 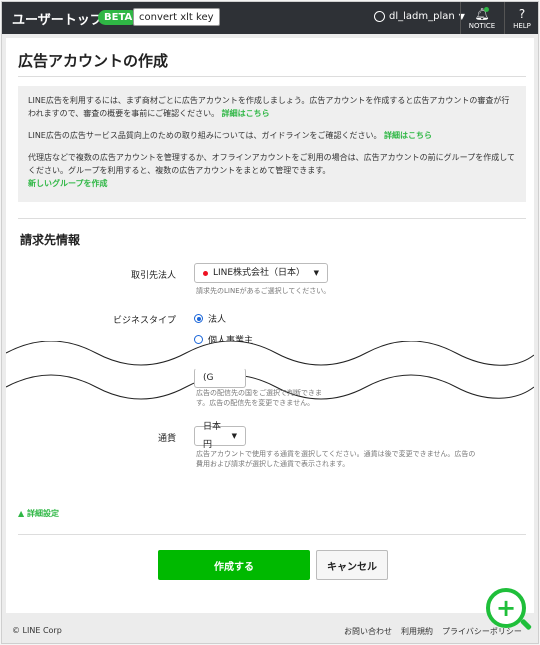 I want to click on help-label: HELP, so click(x=522, y=26).